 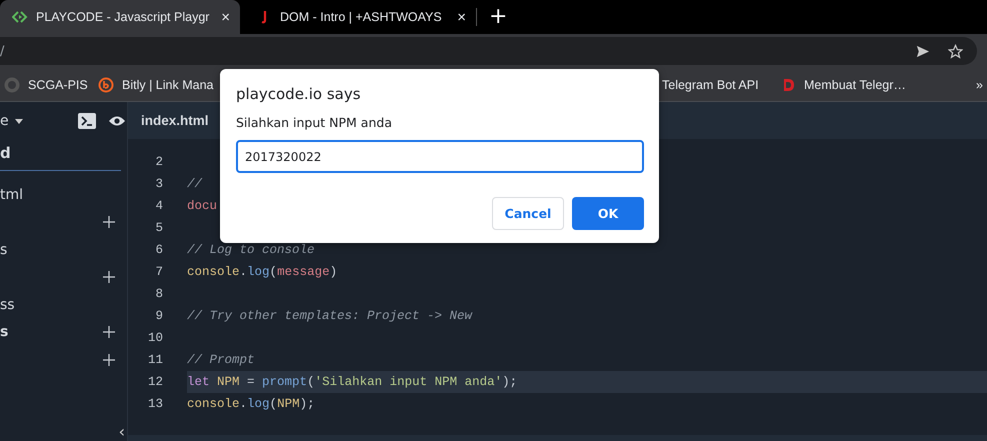 I want to click on code-line: docu, so click(x=202, y=206).